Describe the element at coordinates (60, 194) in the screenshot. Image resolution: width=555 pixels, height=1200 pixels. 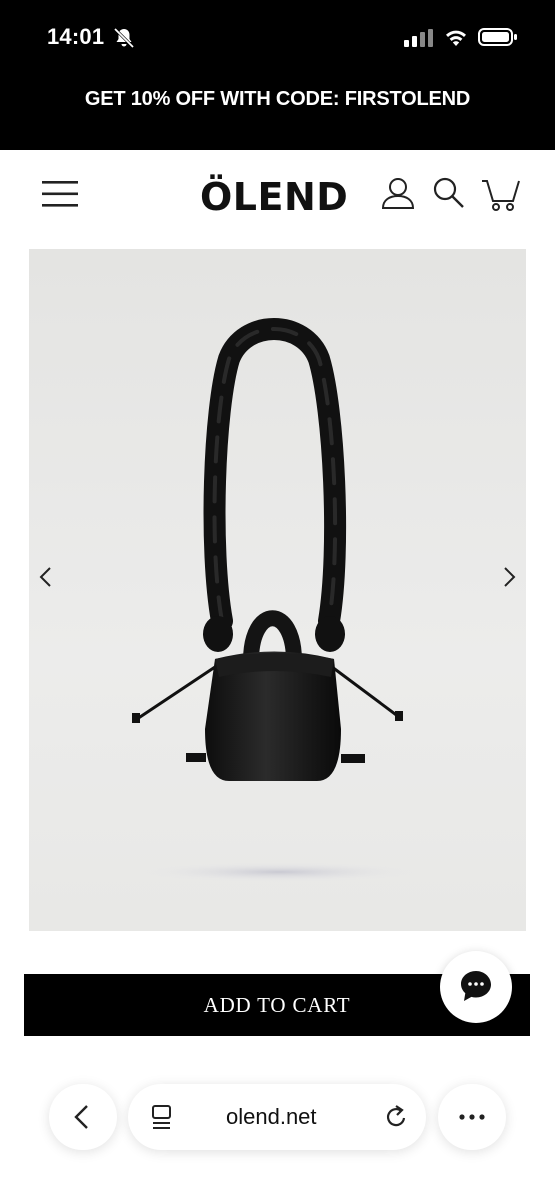
I see `menu-icon` at that location.